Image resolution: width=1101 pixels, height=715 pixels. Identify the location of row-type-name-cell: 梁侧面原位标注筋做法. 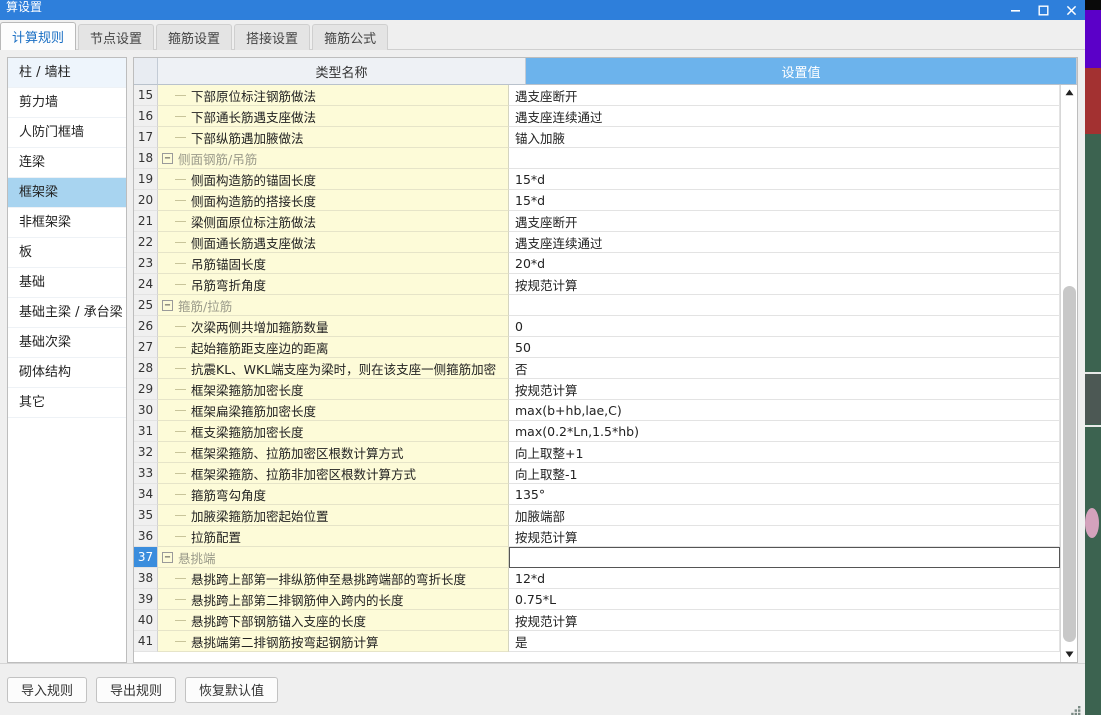
(333, 221).